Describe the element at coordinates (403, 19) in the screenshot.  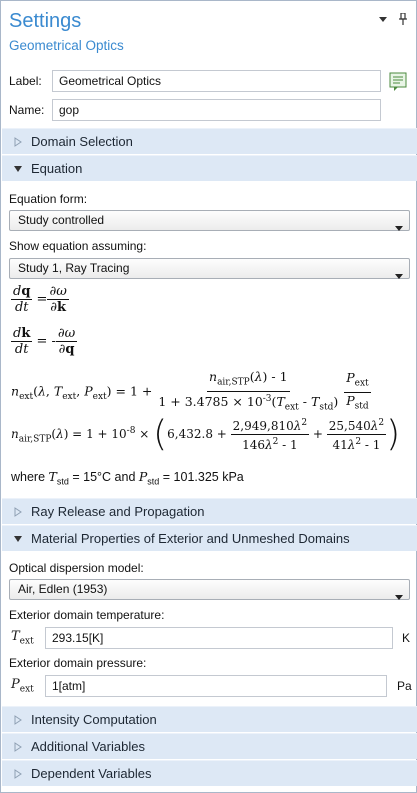
I see `pin-icon` at that location.